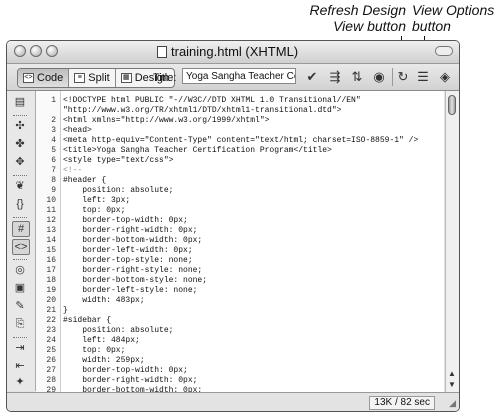  Describe the element at coordinates (403, 76) in the screenshot. I see `refresh-icon: ↻` at that location.